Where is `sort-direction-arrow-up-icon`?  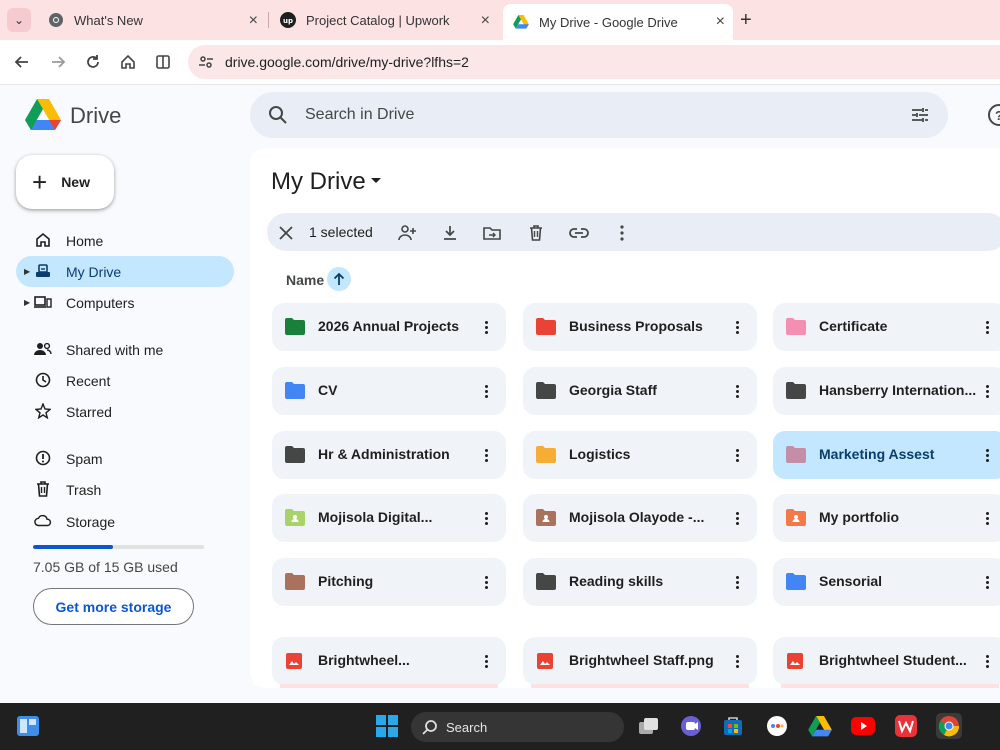
sort-direction-arrow-up-icon is located at coordinates (339, 279).